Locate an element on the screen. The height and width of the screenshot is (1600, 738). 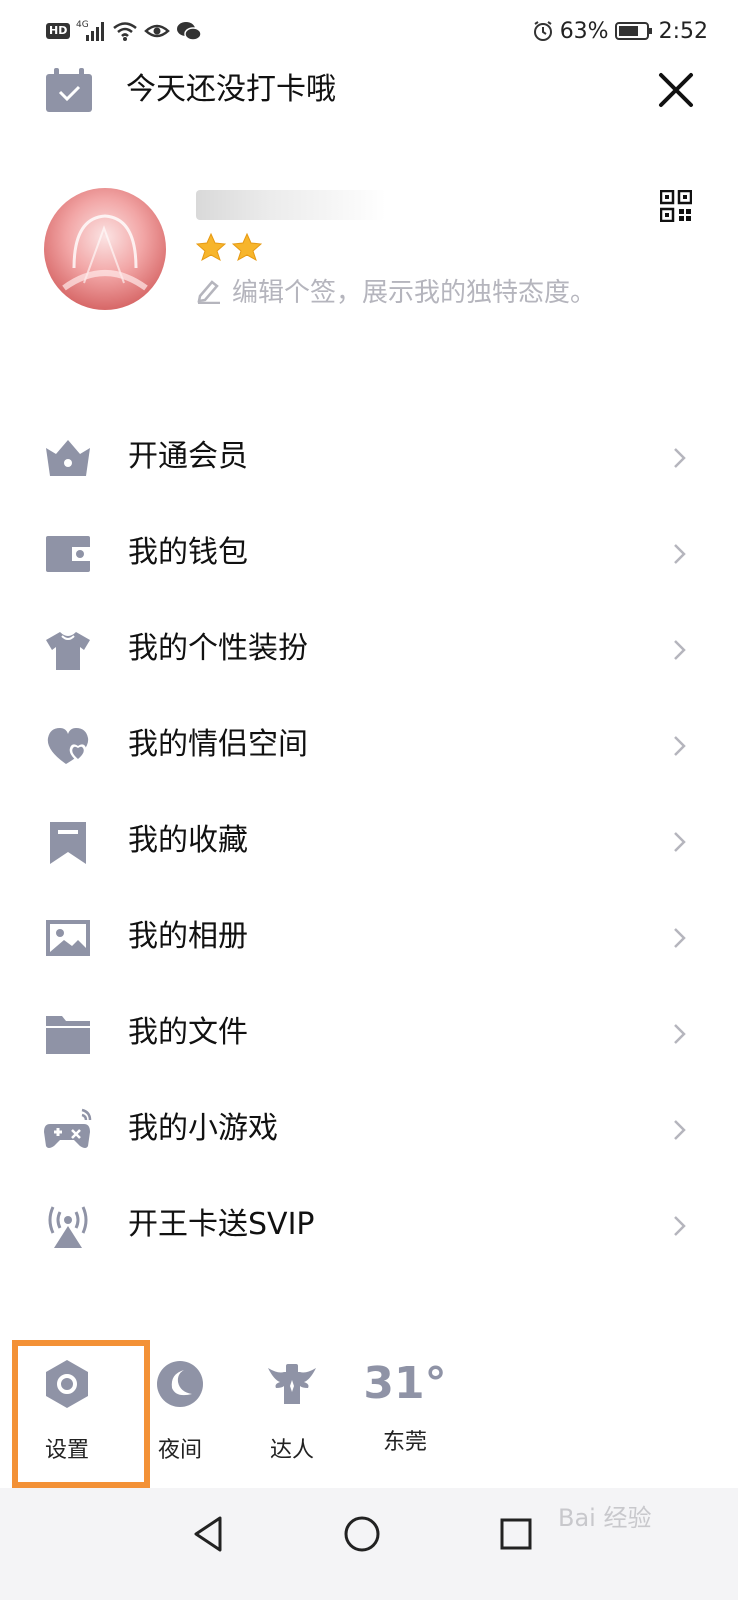
menu-item-label: 我的个性装扮 is located at coordinates (218, 648).